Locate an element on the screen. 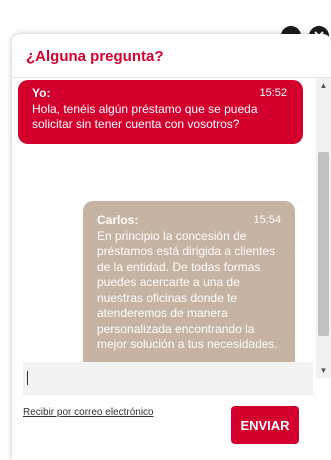  message-sender: Yo: is located at coordinates (41, 93).